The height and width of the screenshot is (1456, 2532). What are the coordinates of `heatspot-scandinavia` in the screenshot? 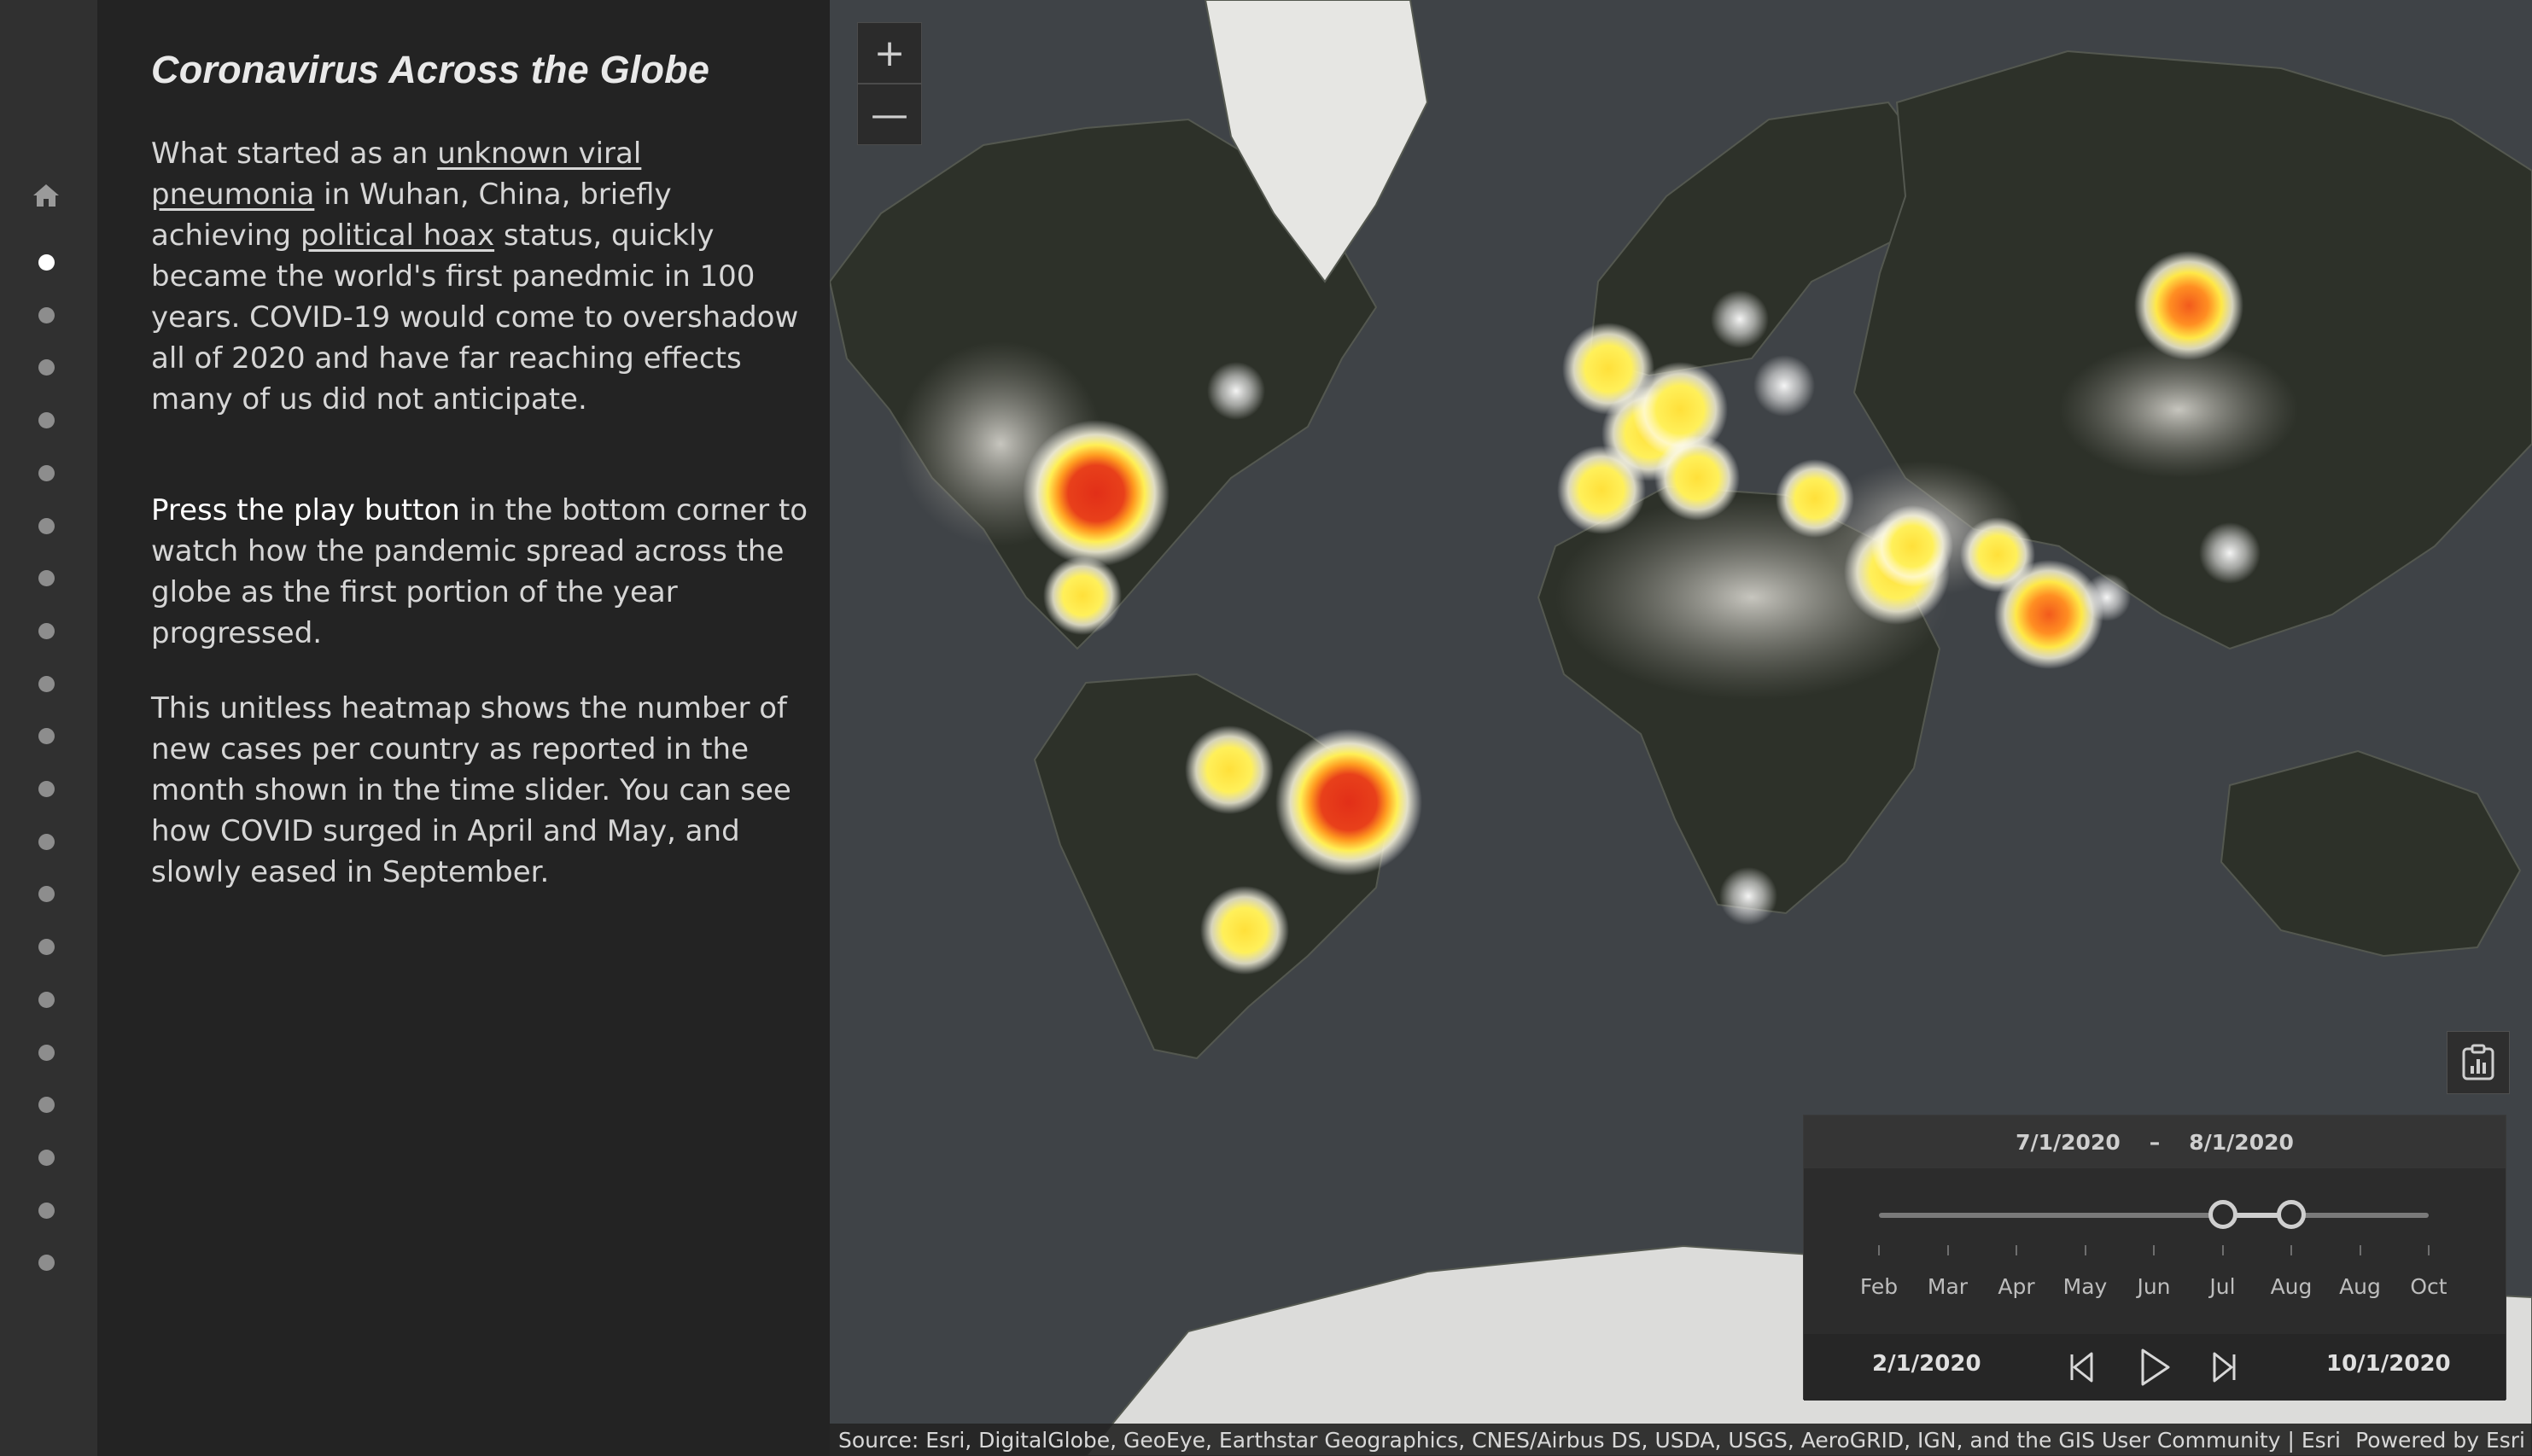 It's located at (1740, 319).